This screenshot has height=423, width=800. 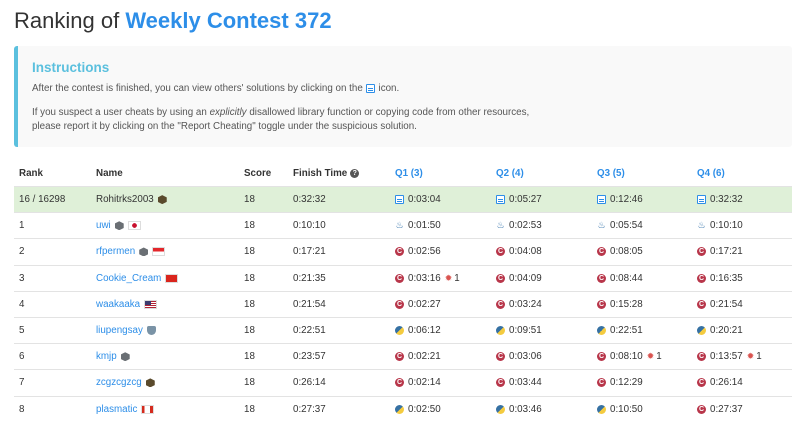 What do you see at coordinates (418, 304) in the screenshot?
I see `question-1-cell: C 0:02:27` at bounding box center [418, 304].